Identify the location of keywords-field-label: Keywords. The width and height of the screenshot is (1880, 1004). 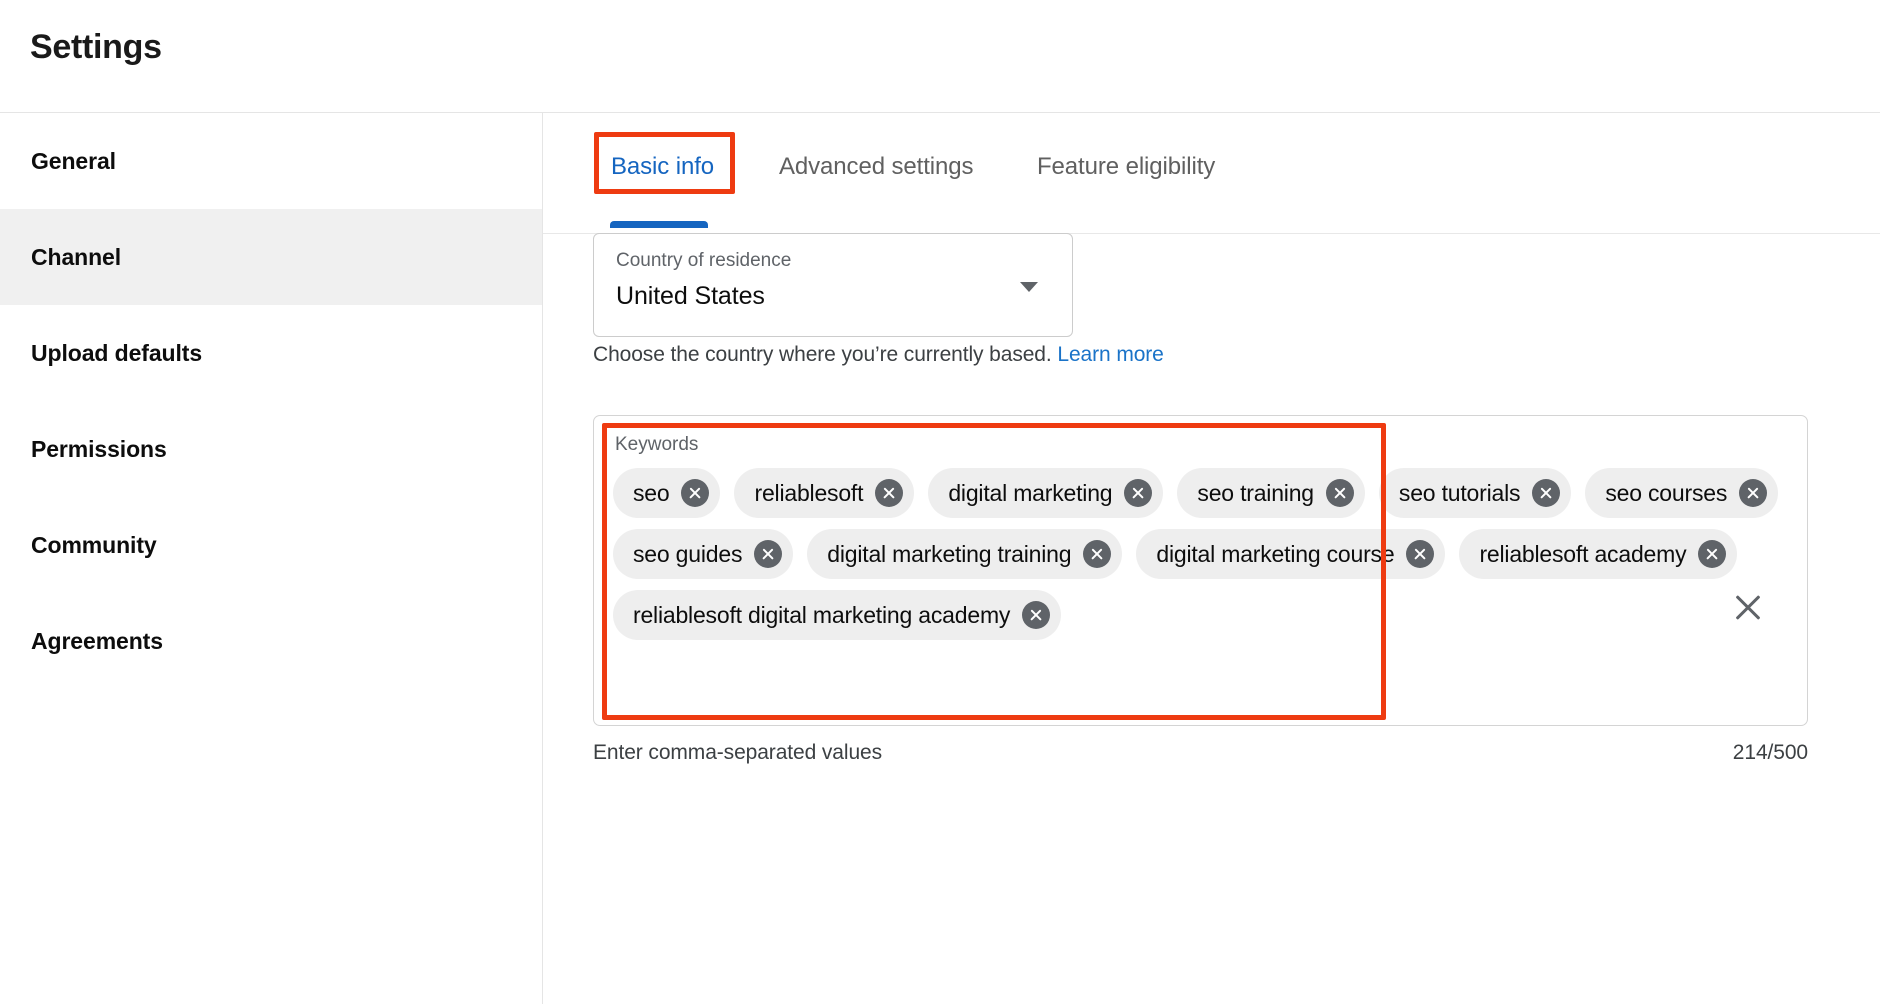
(657, 444).